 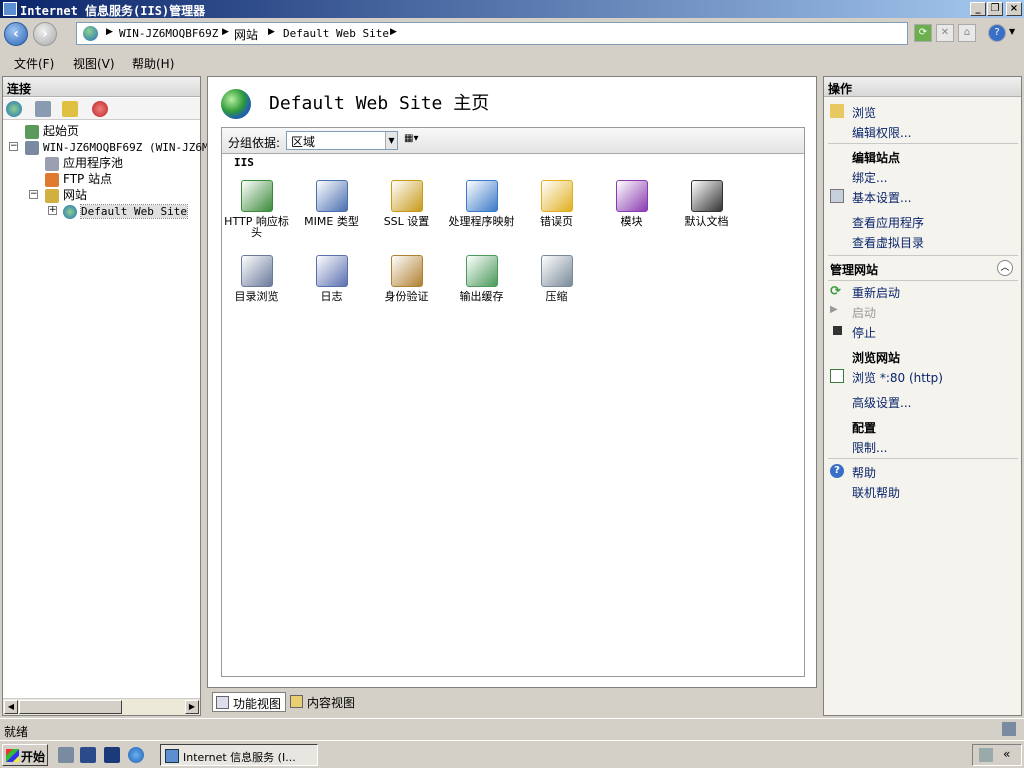 I want to click on tree-ftp-sites: FTP 站点, so click(x=78, y=179).